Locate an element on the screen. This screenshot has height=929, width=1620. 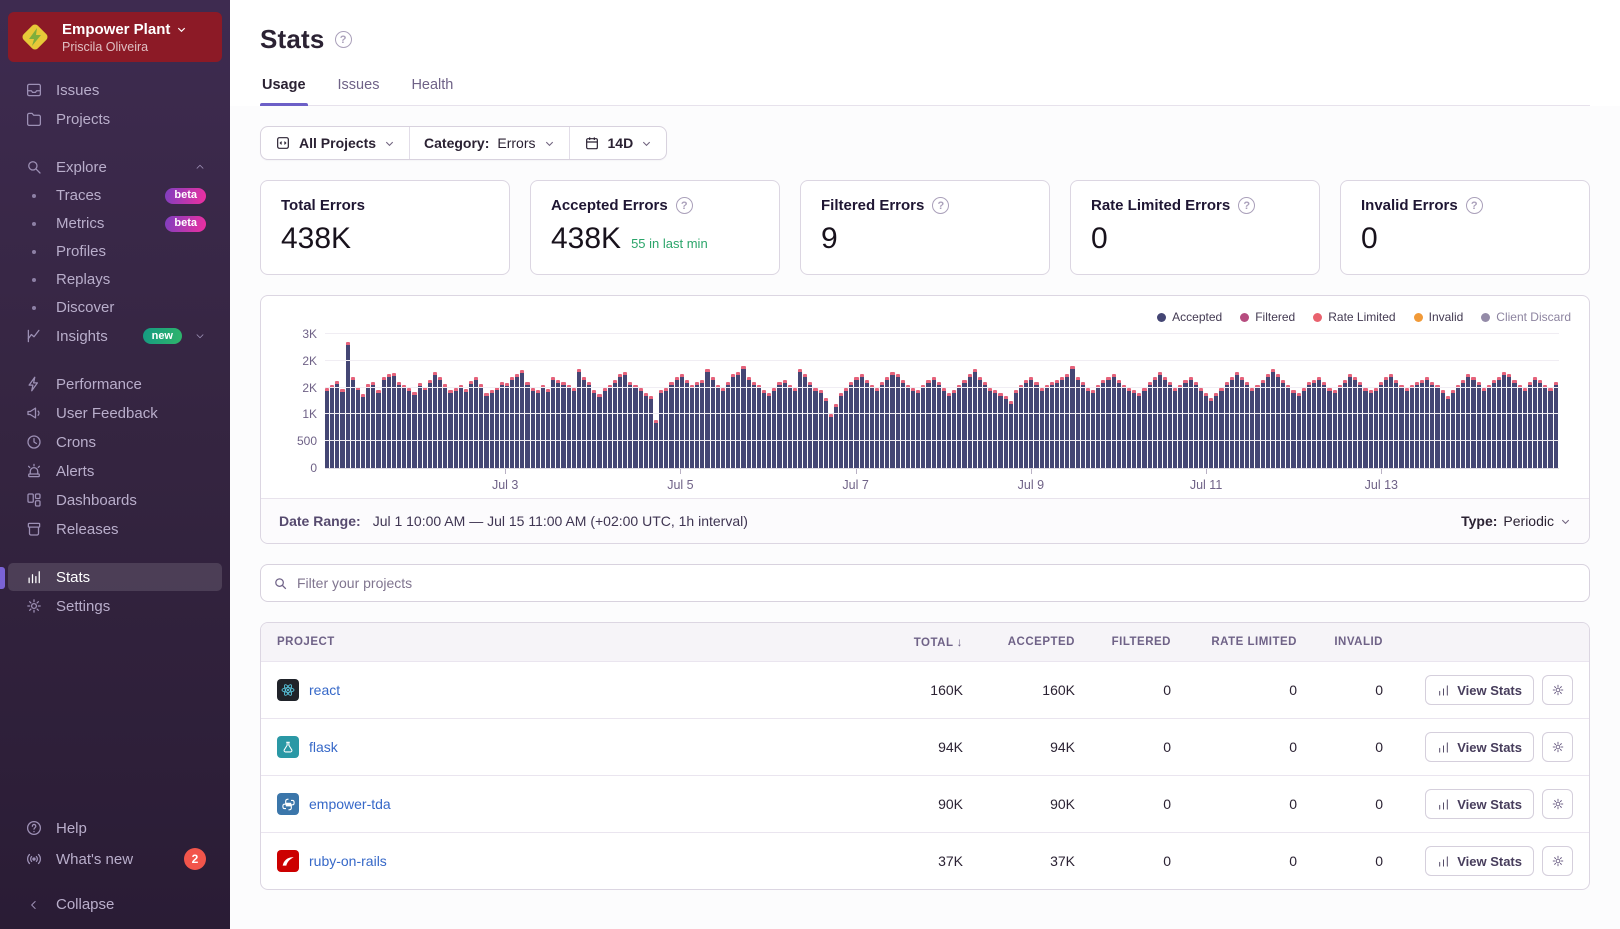
legend-item-filtered: Filtered is located at coordinates (1267, 317).